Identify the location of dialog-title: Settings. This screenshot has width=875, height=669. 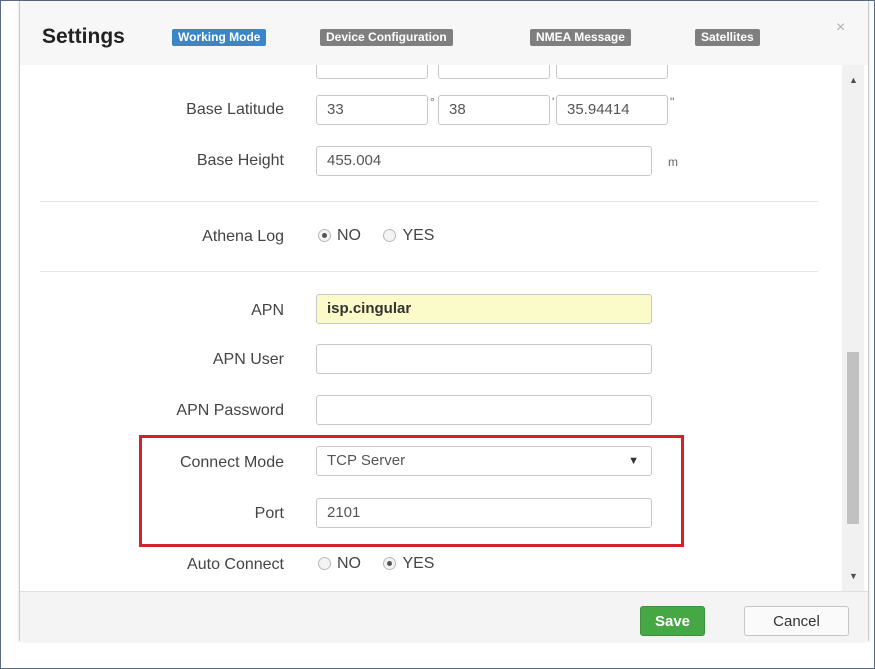
(83, 36).